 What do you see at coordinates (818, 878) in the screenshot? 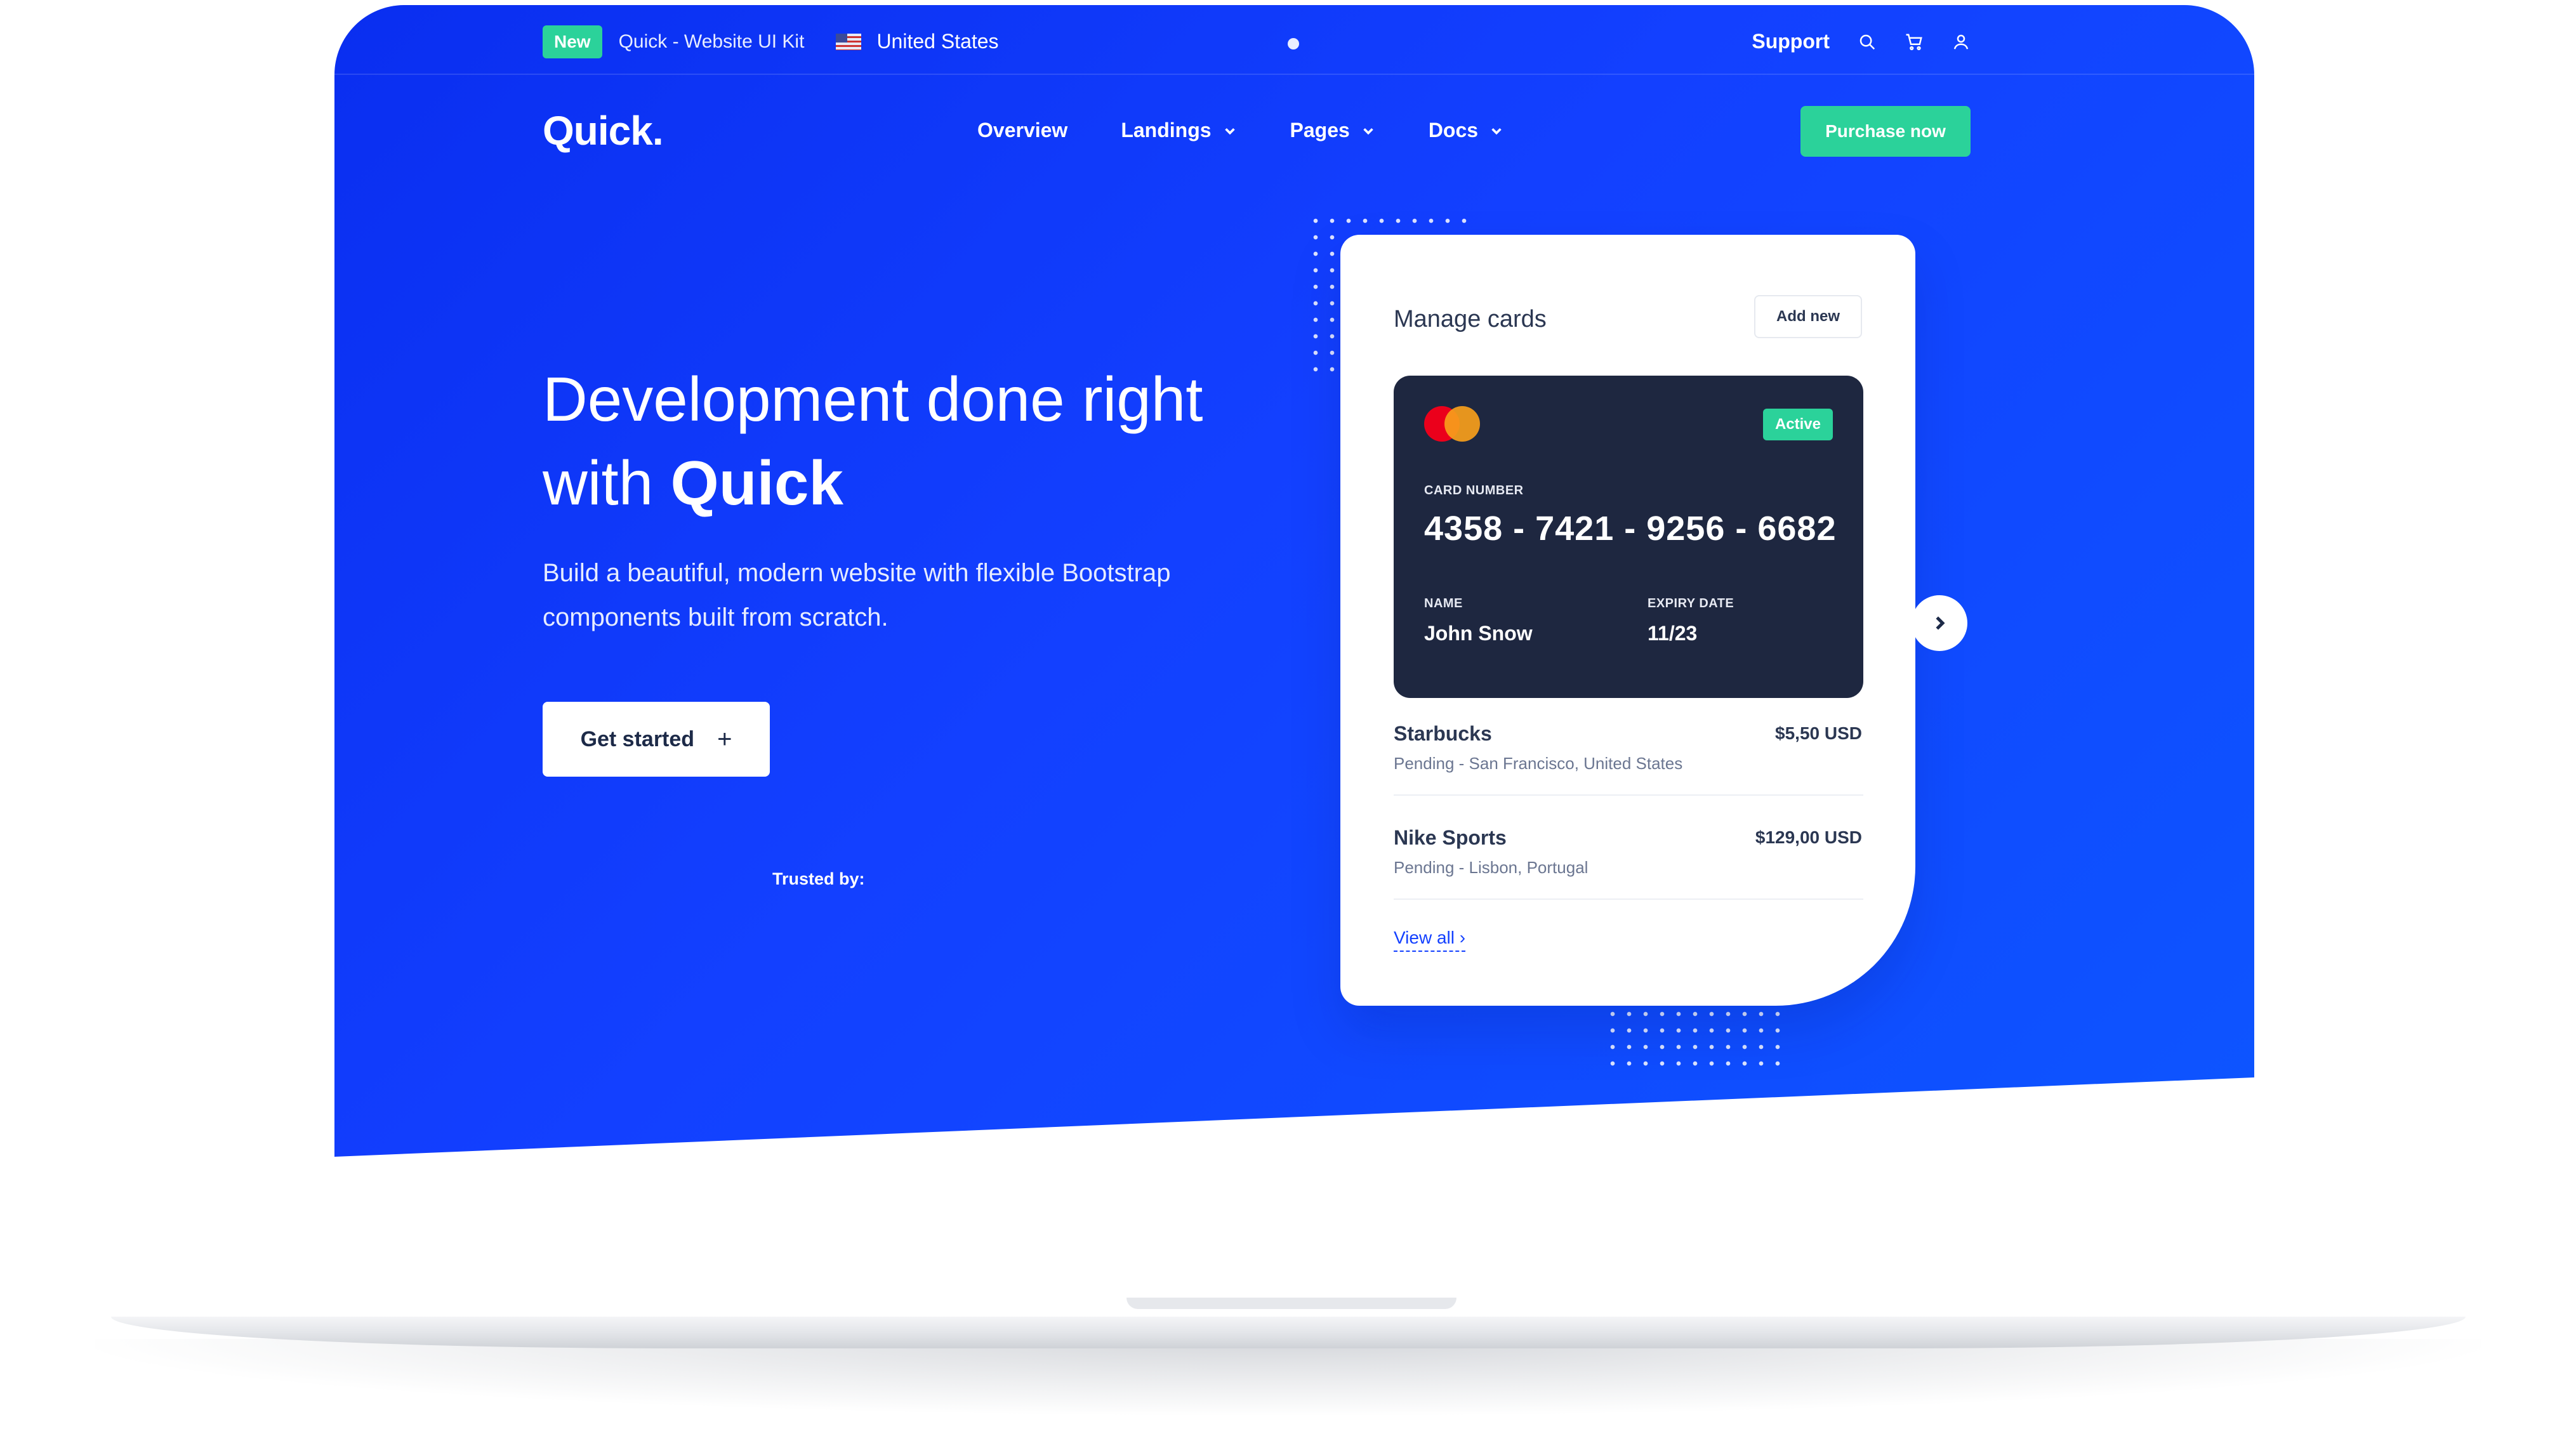
I see `trusted-by-label: Trusted by:` at bounding box center [818, 878].